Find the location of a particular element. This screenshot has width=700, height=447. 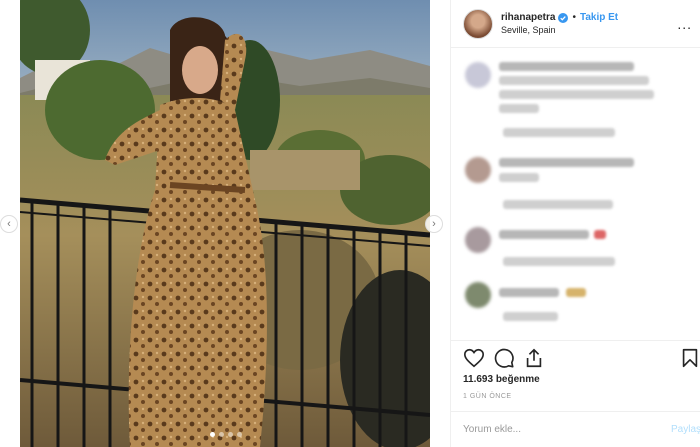

follow-button: Takip Et is located at coordinates (599, 17).